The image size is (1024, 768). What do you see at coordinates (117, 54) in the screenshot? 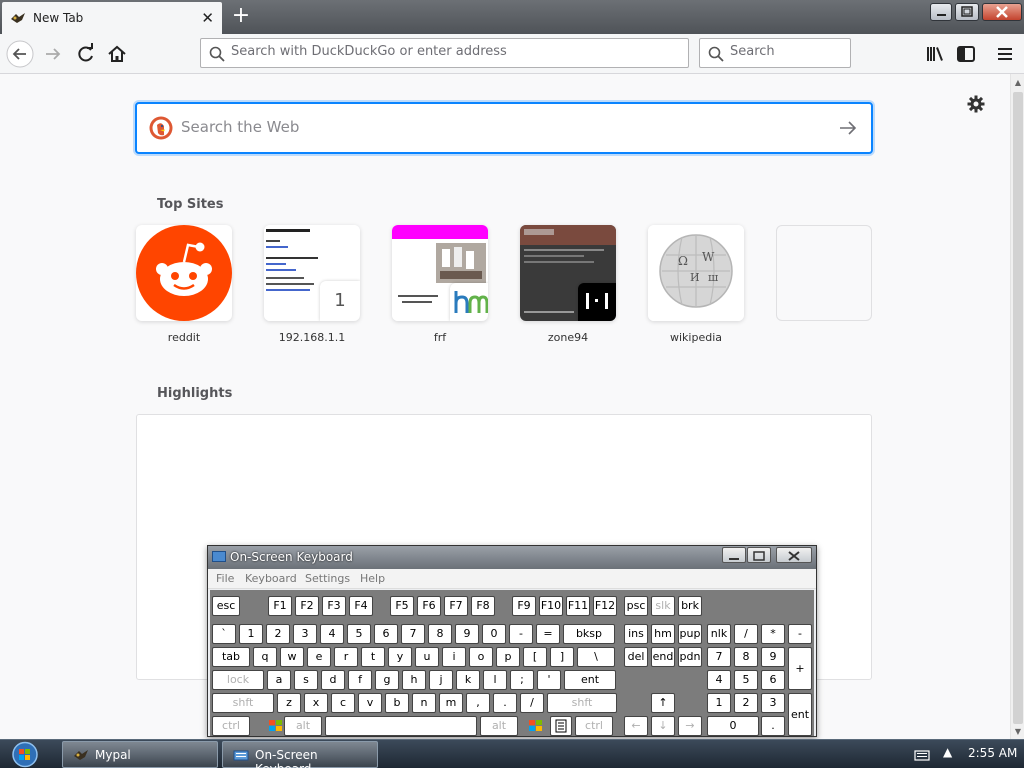
I see `home-icon` at bounding box center [117, 54].